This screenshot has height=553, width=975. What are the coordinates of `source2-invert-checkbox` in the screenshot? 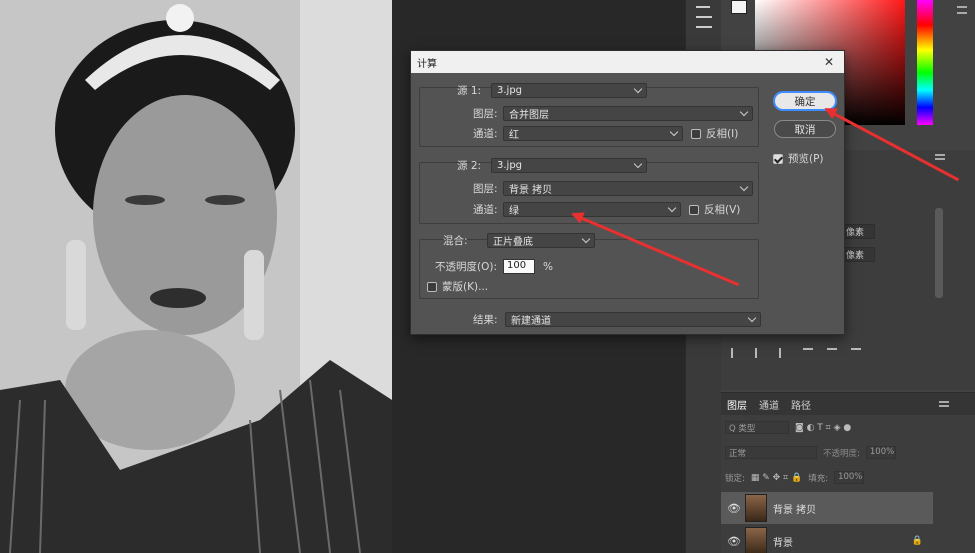 It's located at (694, 209).